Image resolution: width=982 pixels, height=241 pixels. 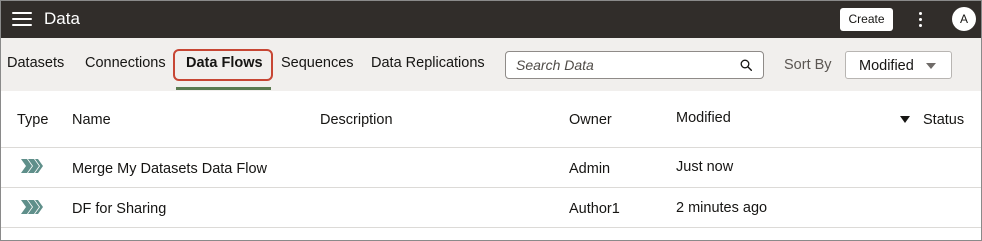 I want to click on search-box, so click(x=634, y=65).